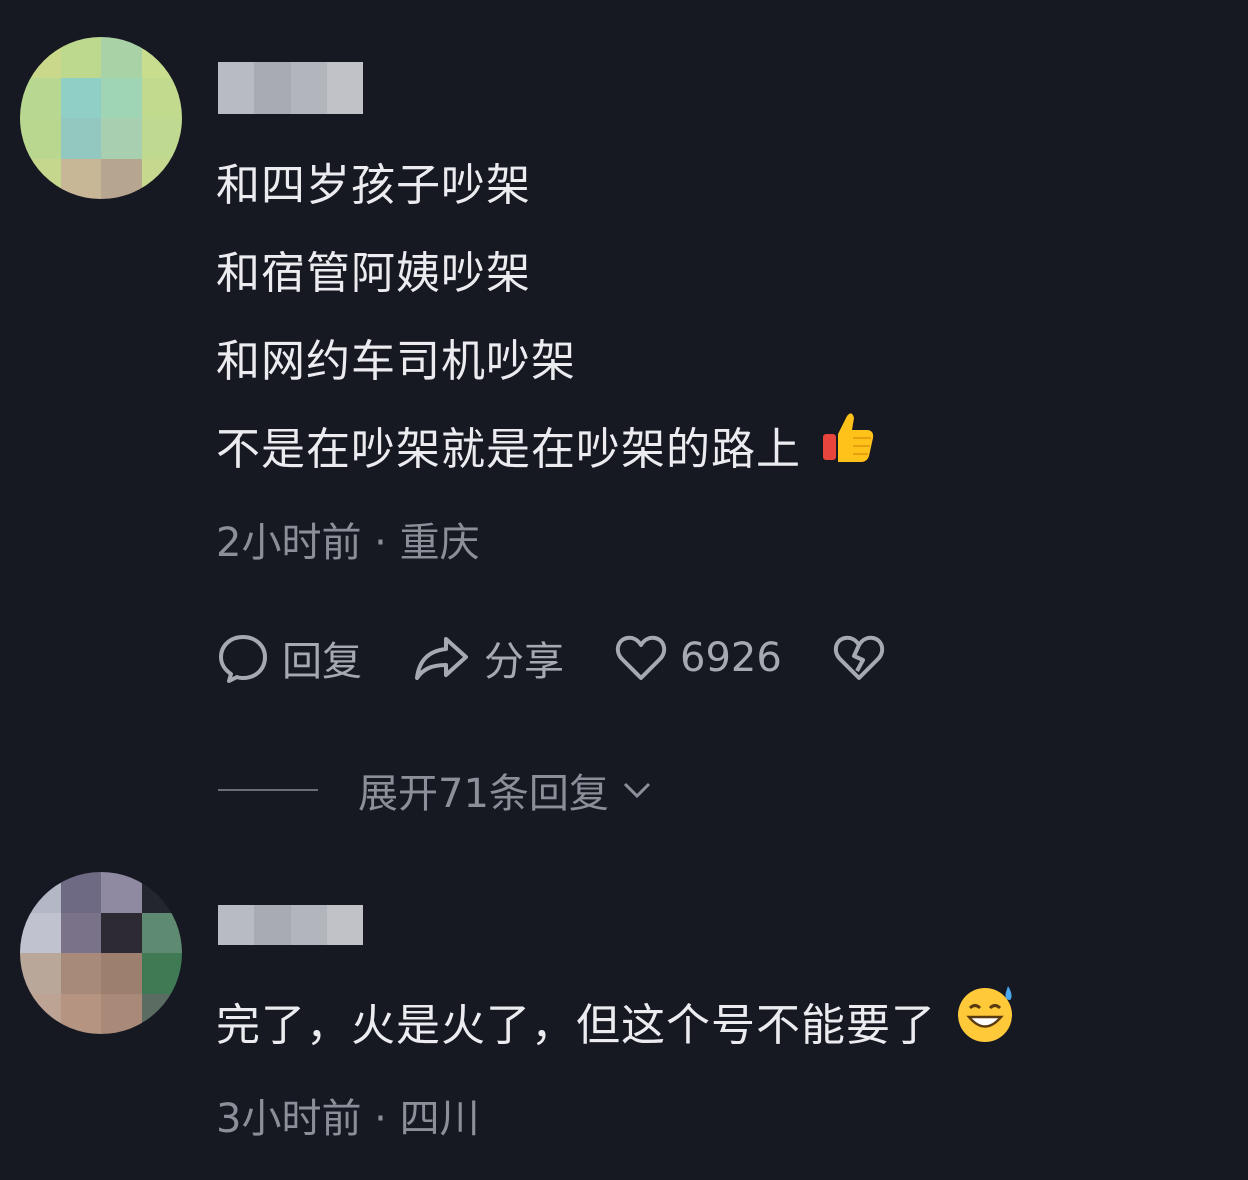 The height and width of the screenshot is (1180, 1248). I want to click on share-label: 分享, so click(524, 662).